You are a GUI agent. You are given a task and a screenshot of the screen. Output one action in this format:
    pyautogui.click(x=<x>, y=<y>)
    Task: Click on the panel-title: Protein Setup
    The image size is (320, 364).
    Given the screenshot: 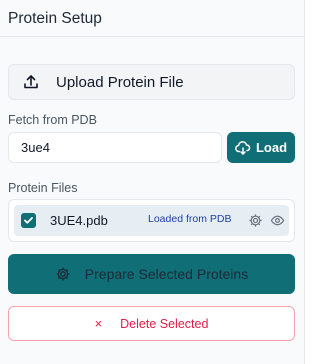 What is the action you would take?
    pyautogui.click(x=152, y=18)
    